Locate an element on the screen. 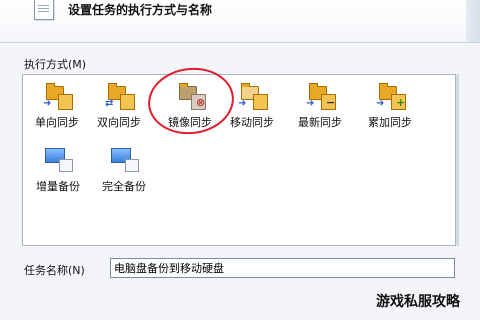  mode-item-latest-sync: ➜ − 最新同步 is located at coordinates (320, 105).